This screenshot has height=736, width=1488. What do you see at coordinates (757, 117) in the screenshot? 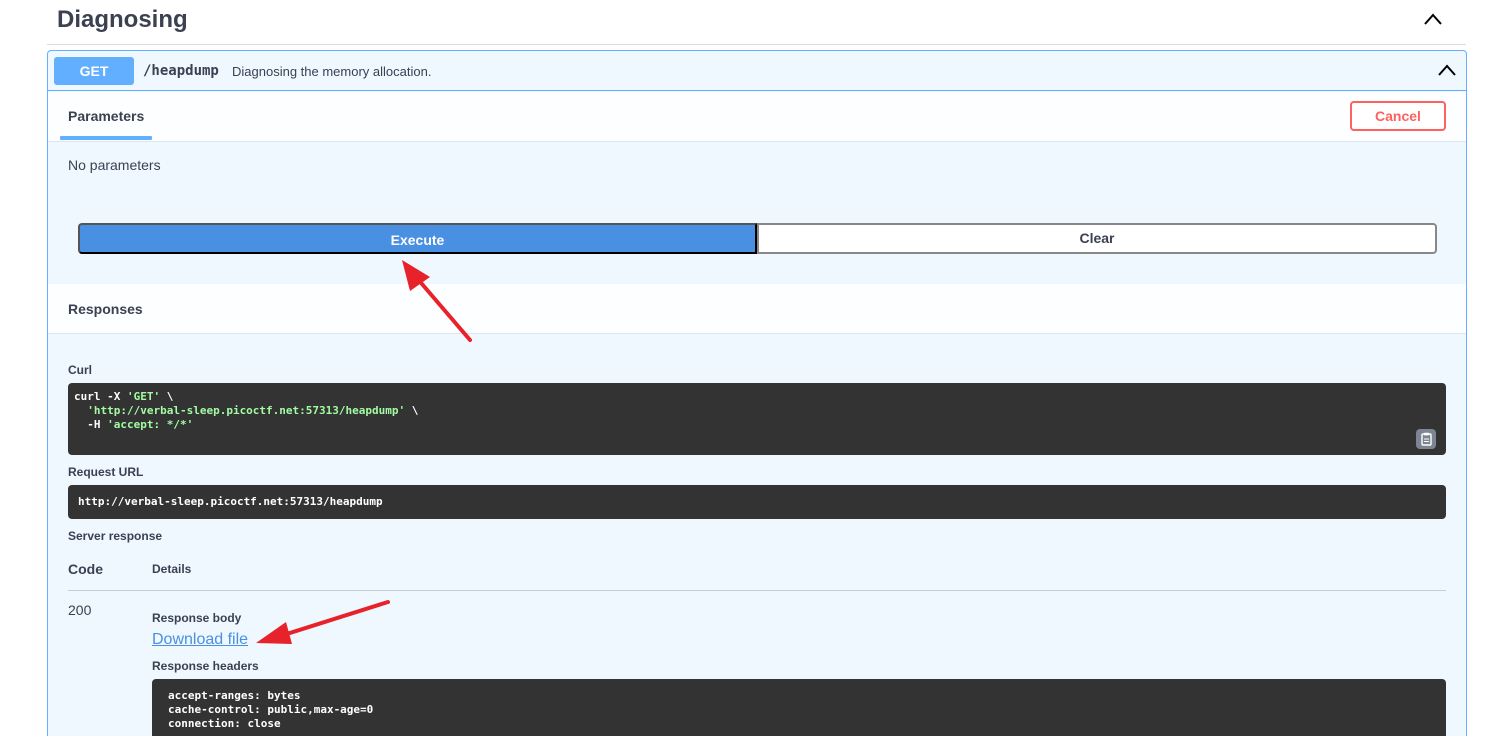
I see `tab-header: Parameters Cancel` at bounding box center [757, 117].